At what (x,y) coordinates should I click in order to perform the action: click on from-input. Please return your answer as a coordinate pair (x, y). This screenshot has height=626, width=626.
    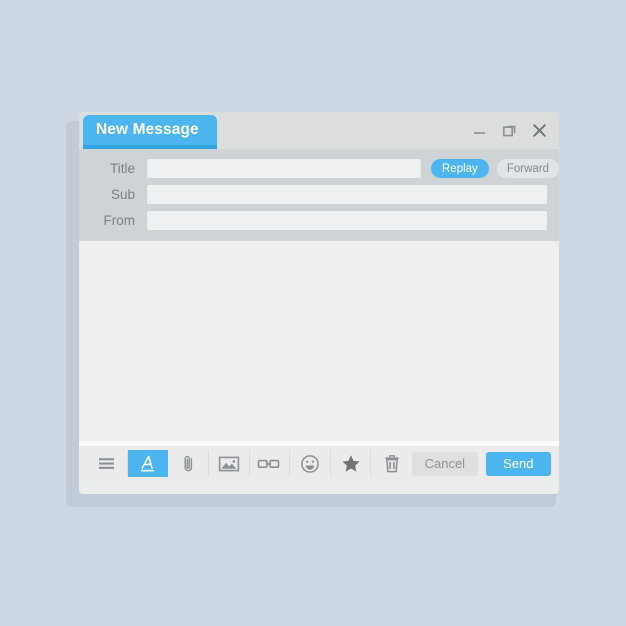
    Looking at the image, I should click on (347, 220).